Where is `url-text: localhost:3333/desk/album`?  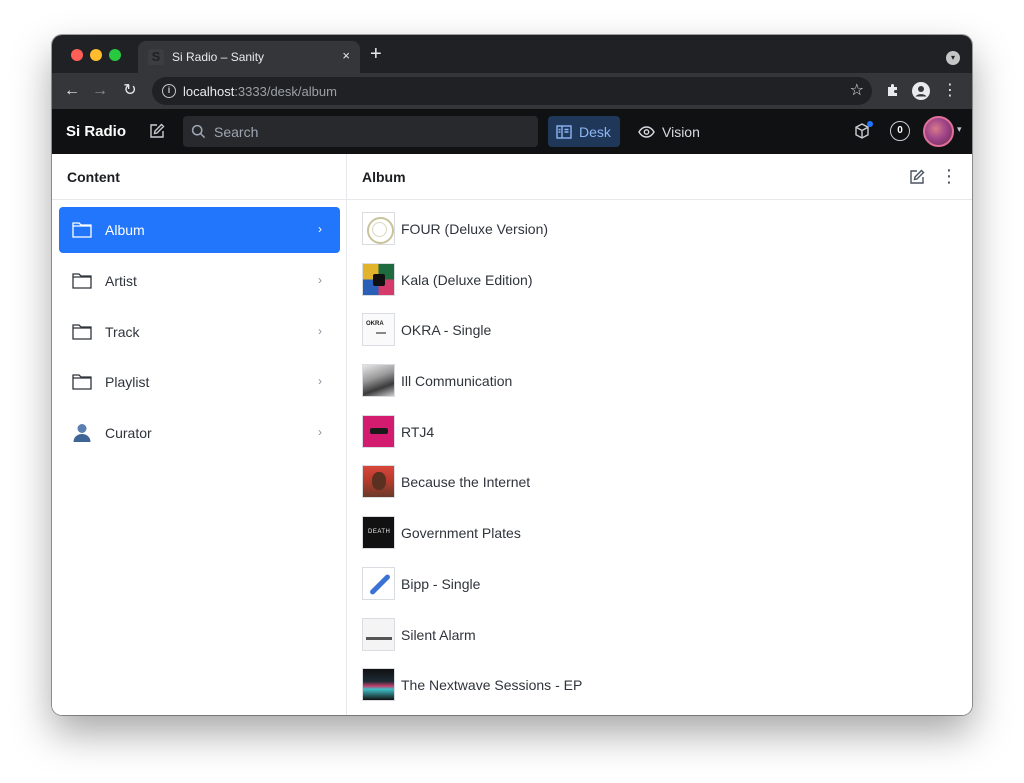 url-text: localhost:3333/desk/album is located at coordinates (260, 91).